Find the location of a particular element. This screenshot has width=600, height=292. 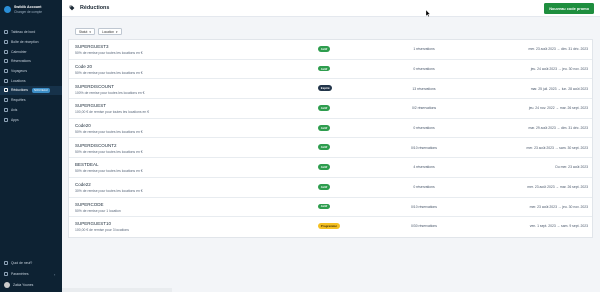

sidebar-item-label: Voyageurs is located at coordinates (19, 71).